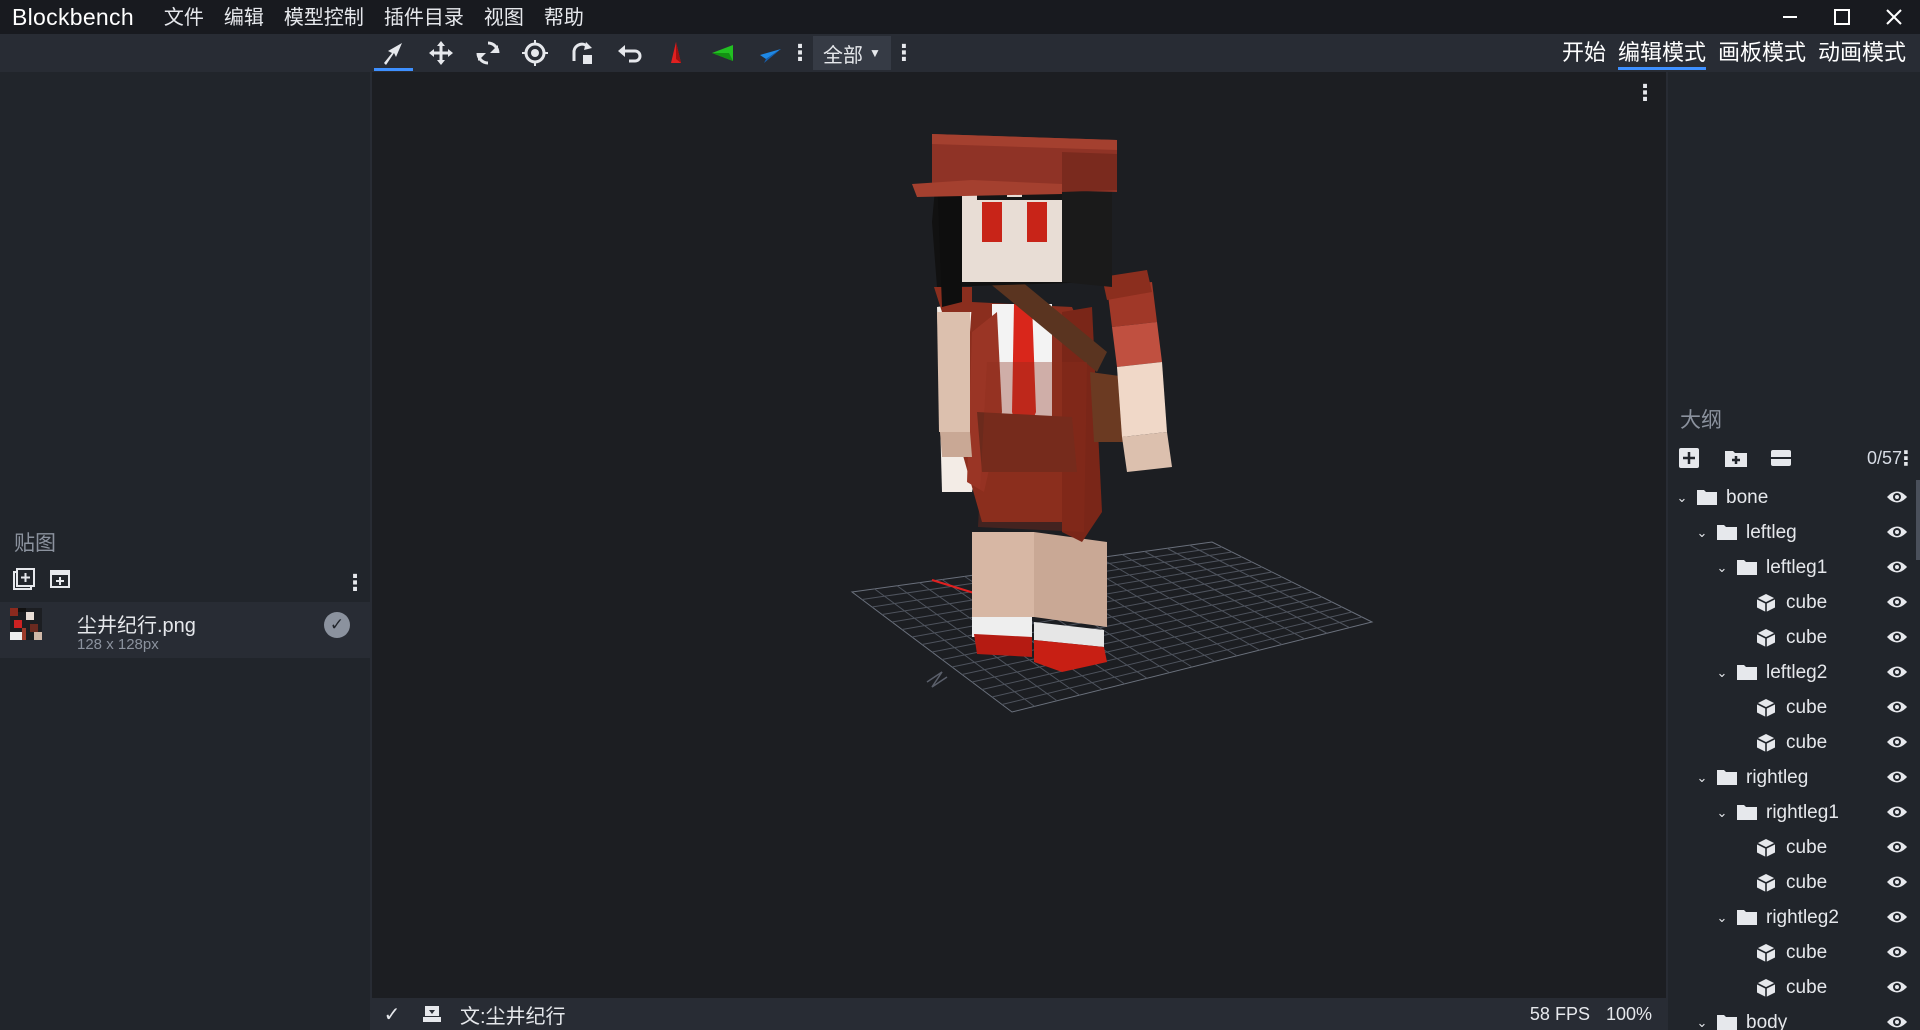  What do you see at coordinates (1794, 917) in the screenshot?
I see `outliner-group-row: ⌄ rightleg2` at bounding box center [1794, 917].